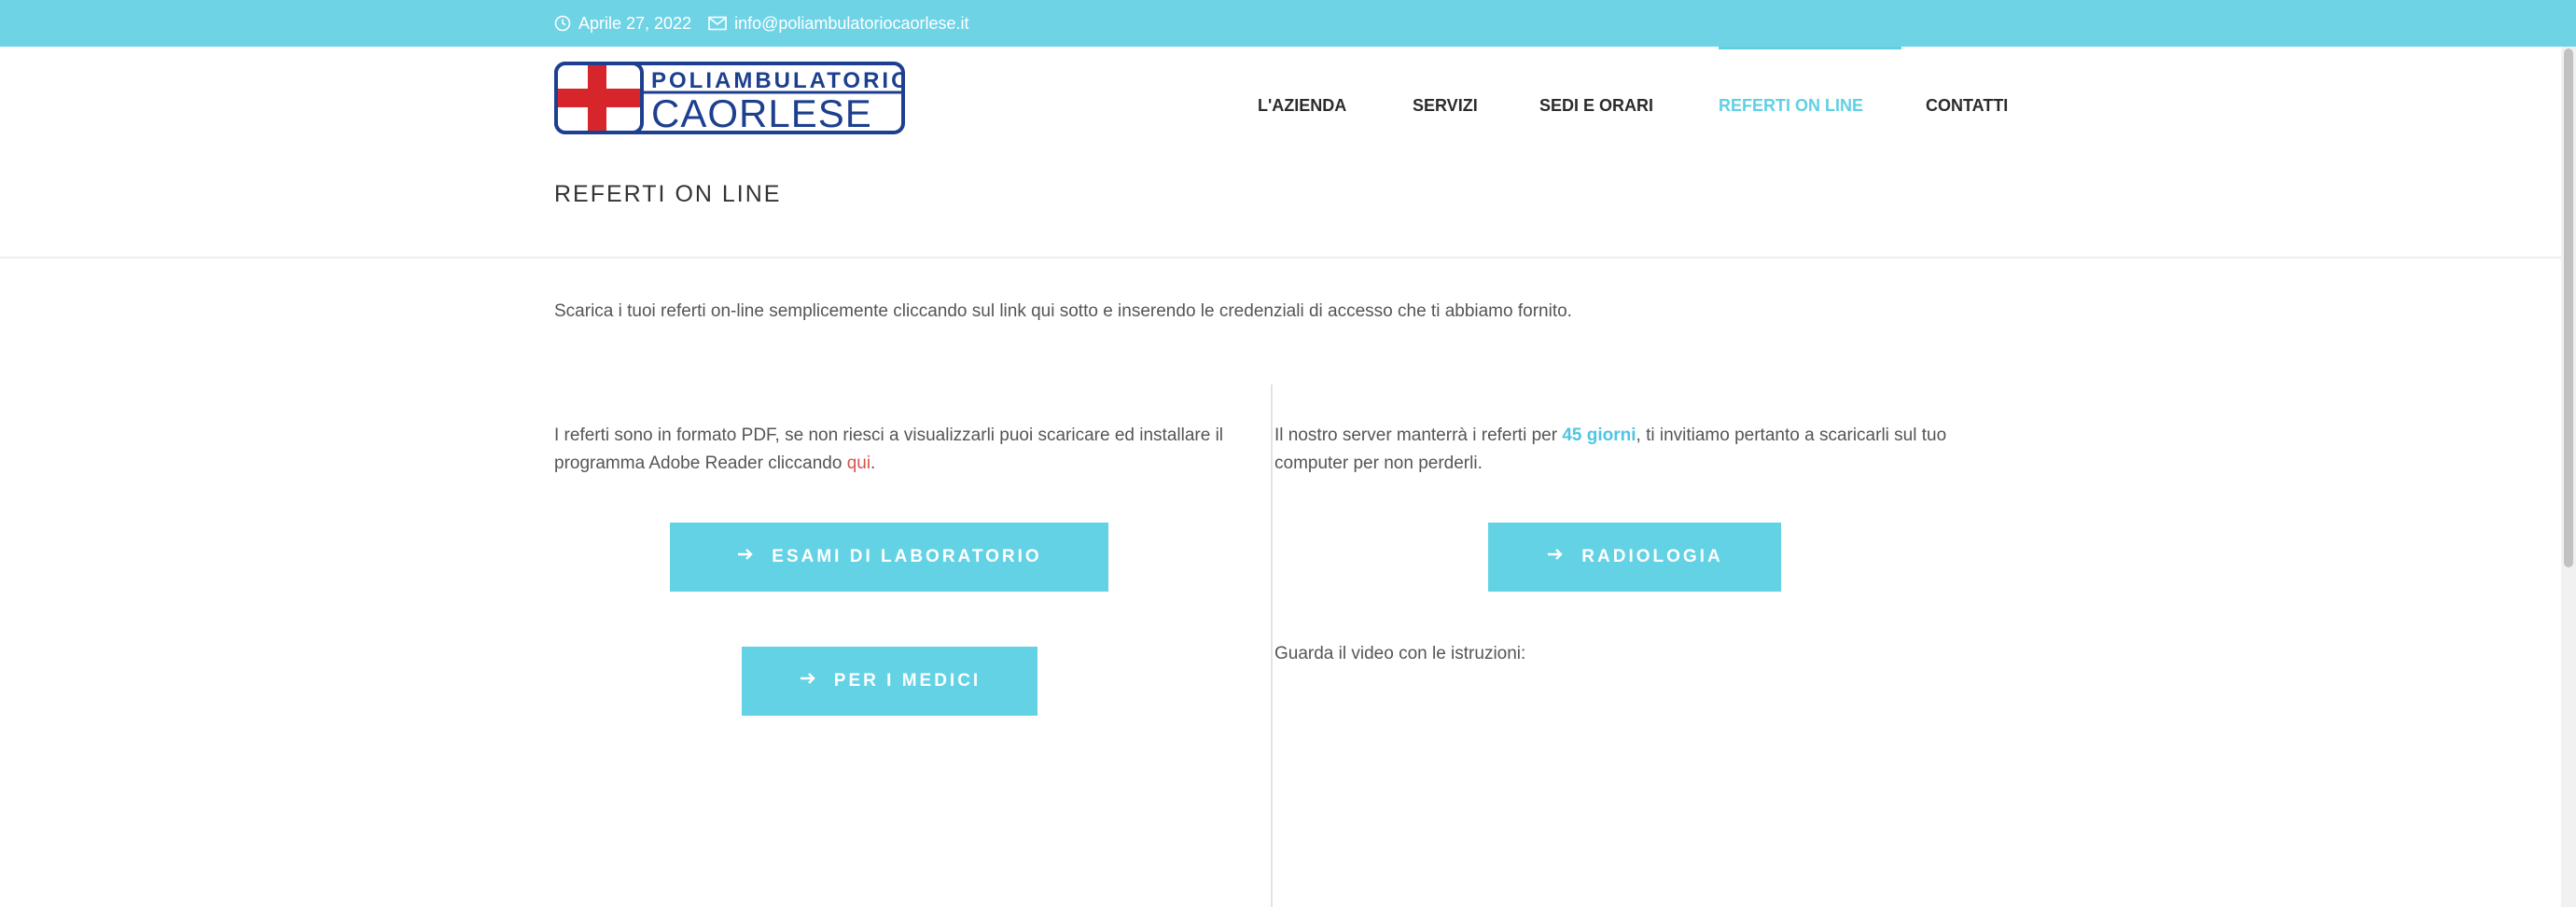 This screenshot has height=907, width=2576. What do you see at coordinates (1288, 257) in the screenshot?
I see `title-divider` at bounding box center [1288, 257].